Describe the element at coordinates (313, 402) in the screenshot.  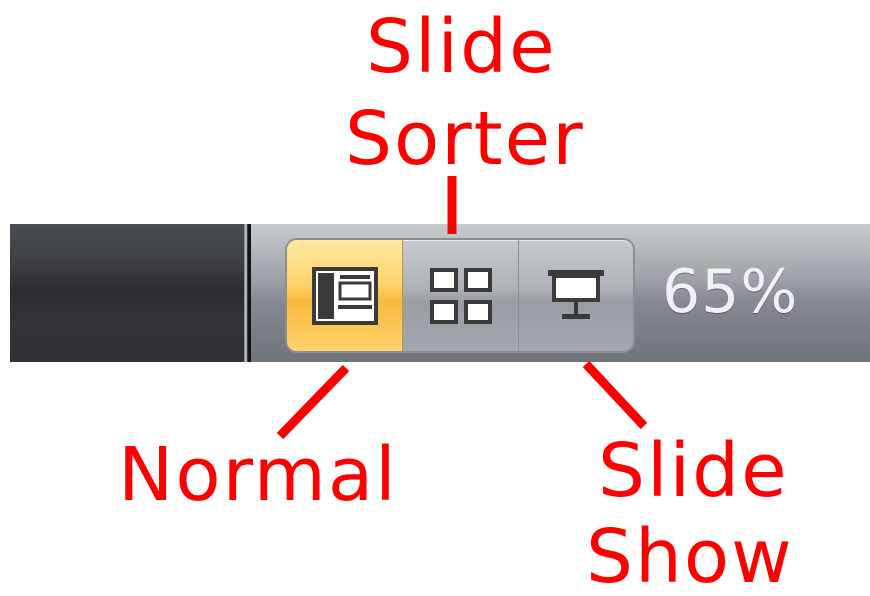
I see `normal-callout-line` at that location.